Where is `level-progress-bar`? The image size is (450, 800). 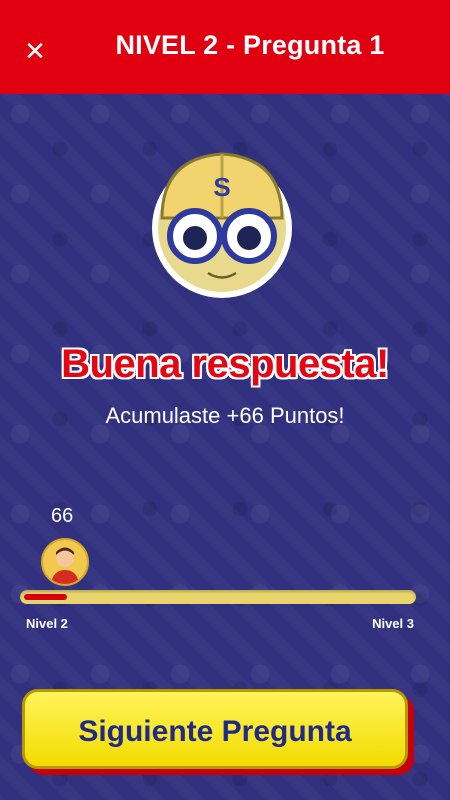
level-progress-bar is located at coordinates (218, 597).